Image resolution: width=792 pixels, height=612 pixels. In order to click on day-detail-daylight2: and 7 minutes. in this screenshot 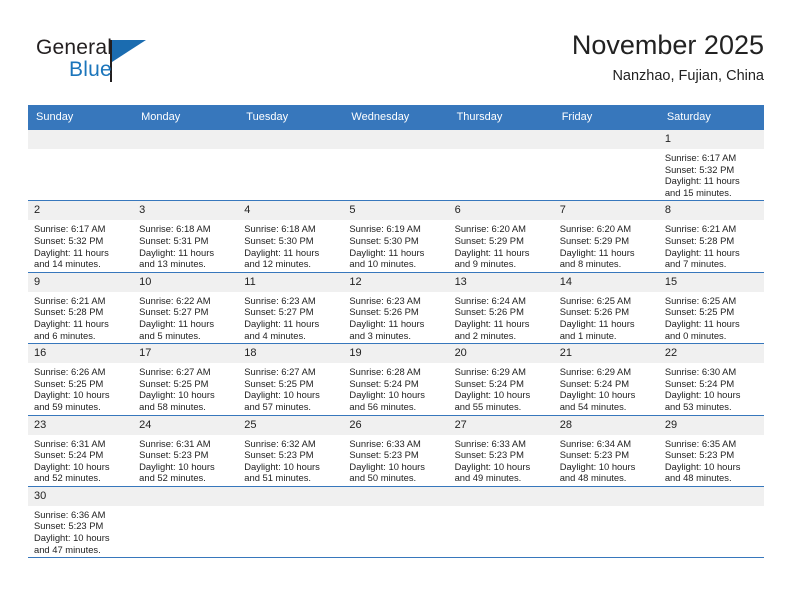, I will do `click(695, 264)`.